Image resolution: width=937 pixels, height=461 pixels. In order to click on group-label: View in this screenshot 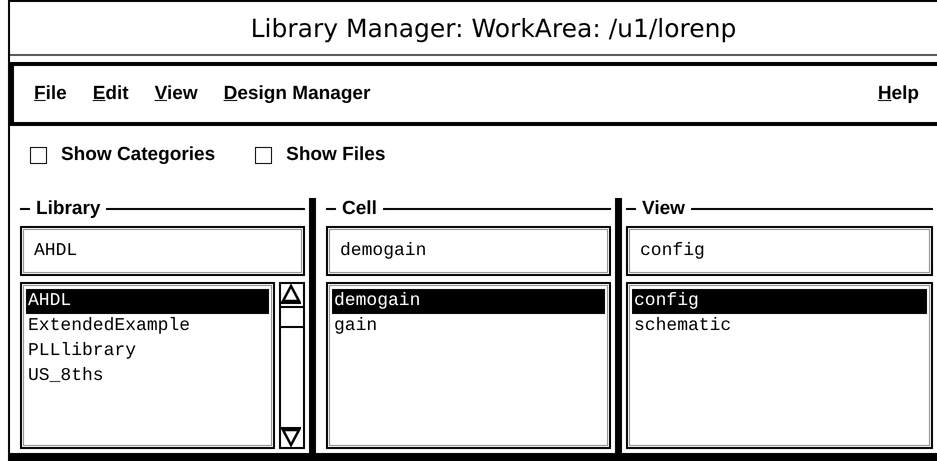, I will do `click(663, 209)`.